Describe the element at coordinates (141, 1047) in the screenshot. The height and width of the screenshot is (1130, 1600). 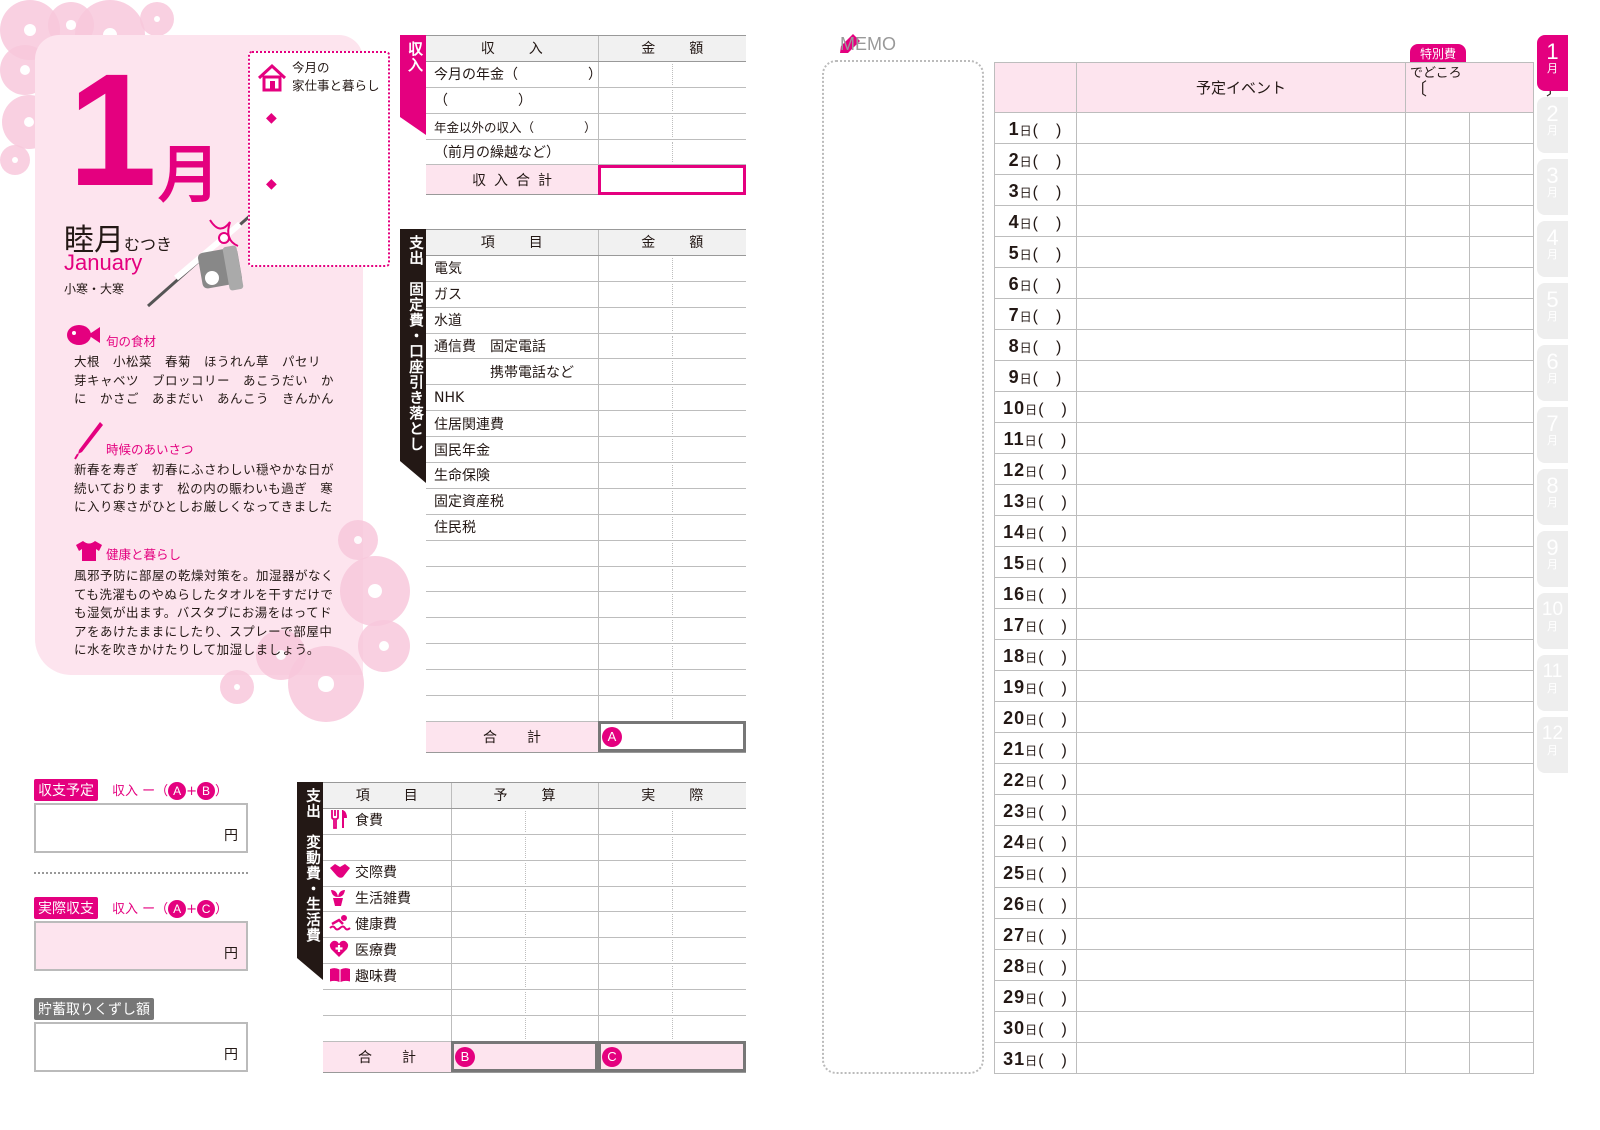
I see `savings-withdrawal-field: 円` at that location.